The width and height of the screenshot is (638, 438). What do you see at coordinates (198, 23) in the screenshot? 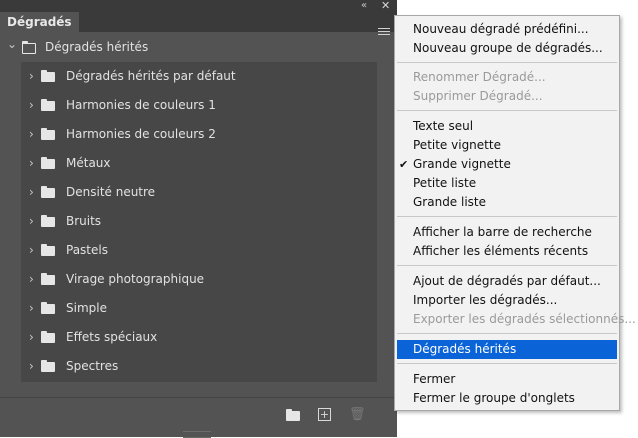
I see `tab-bar: Dégradés` at bounding box center [198, 23].